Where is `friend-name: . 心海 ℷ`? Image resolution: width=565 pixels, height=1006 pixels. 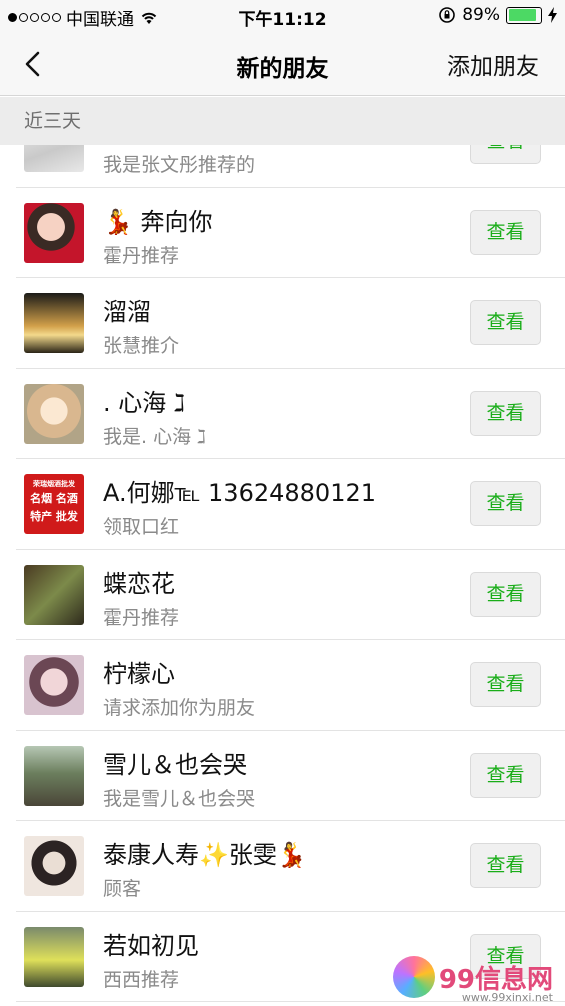
friend-name: . 心海 ℷ is located at coordinates (144, 402).